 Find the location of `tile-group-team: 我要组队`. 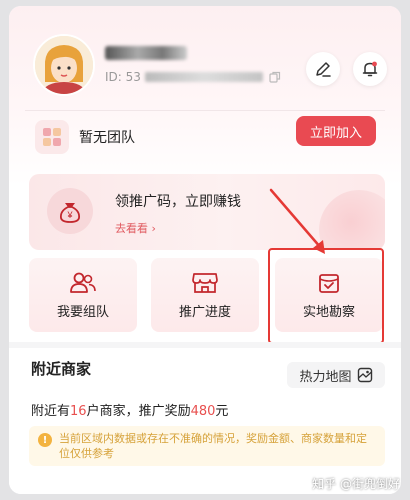

tile-group-team: 我要组队 is located at coordinates (83, 295).